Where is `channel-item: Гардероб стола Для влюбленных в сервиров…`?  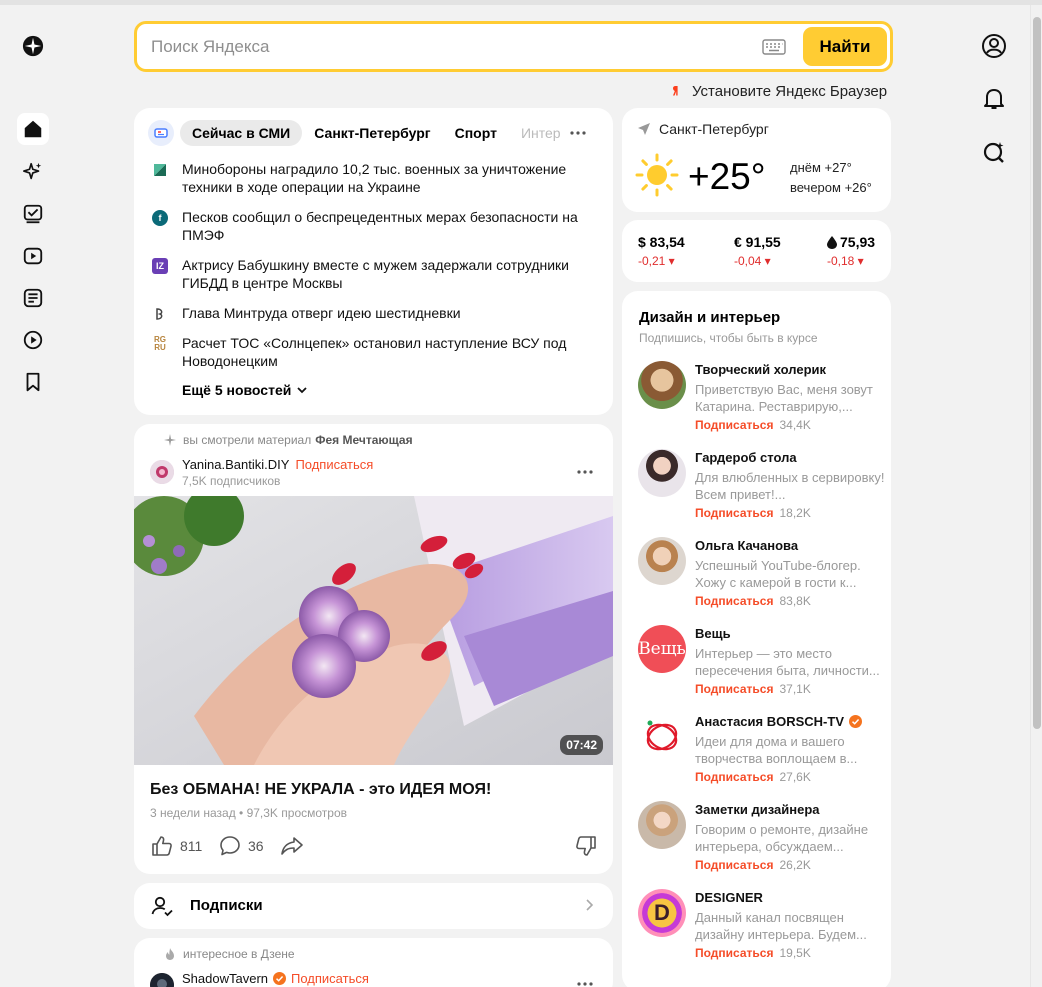
channel-item: Гардероб стола Для влюбленных в сервиров… is located at coordinates (761, 489).